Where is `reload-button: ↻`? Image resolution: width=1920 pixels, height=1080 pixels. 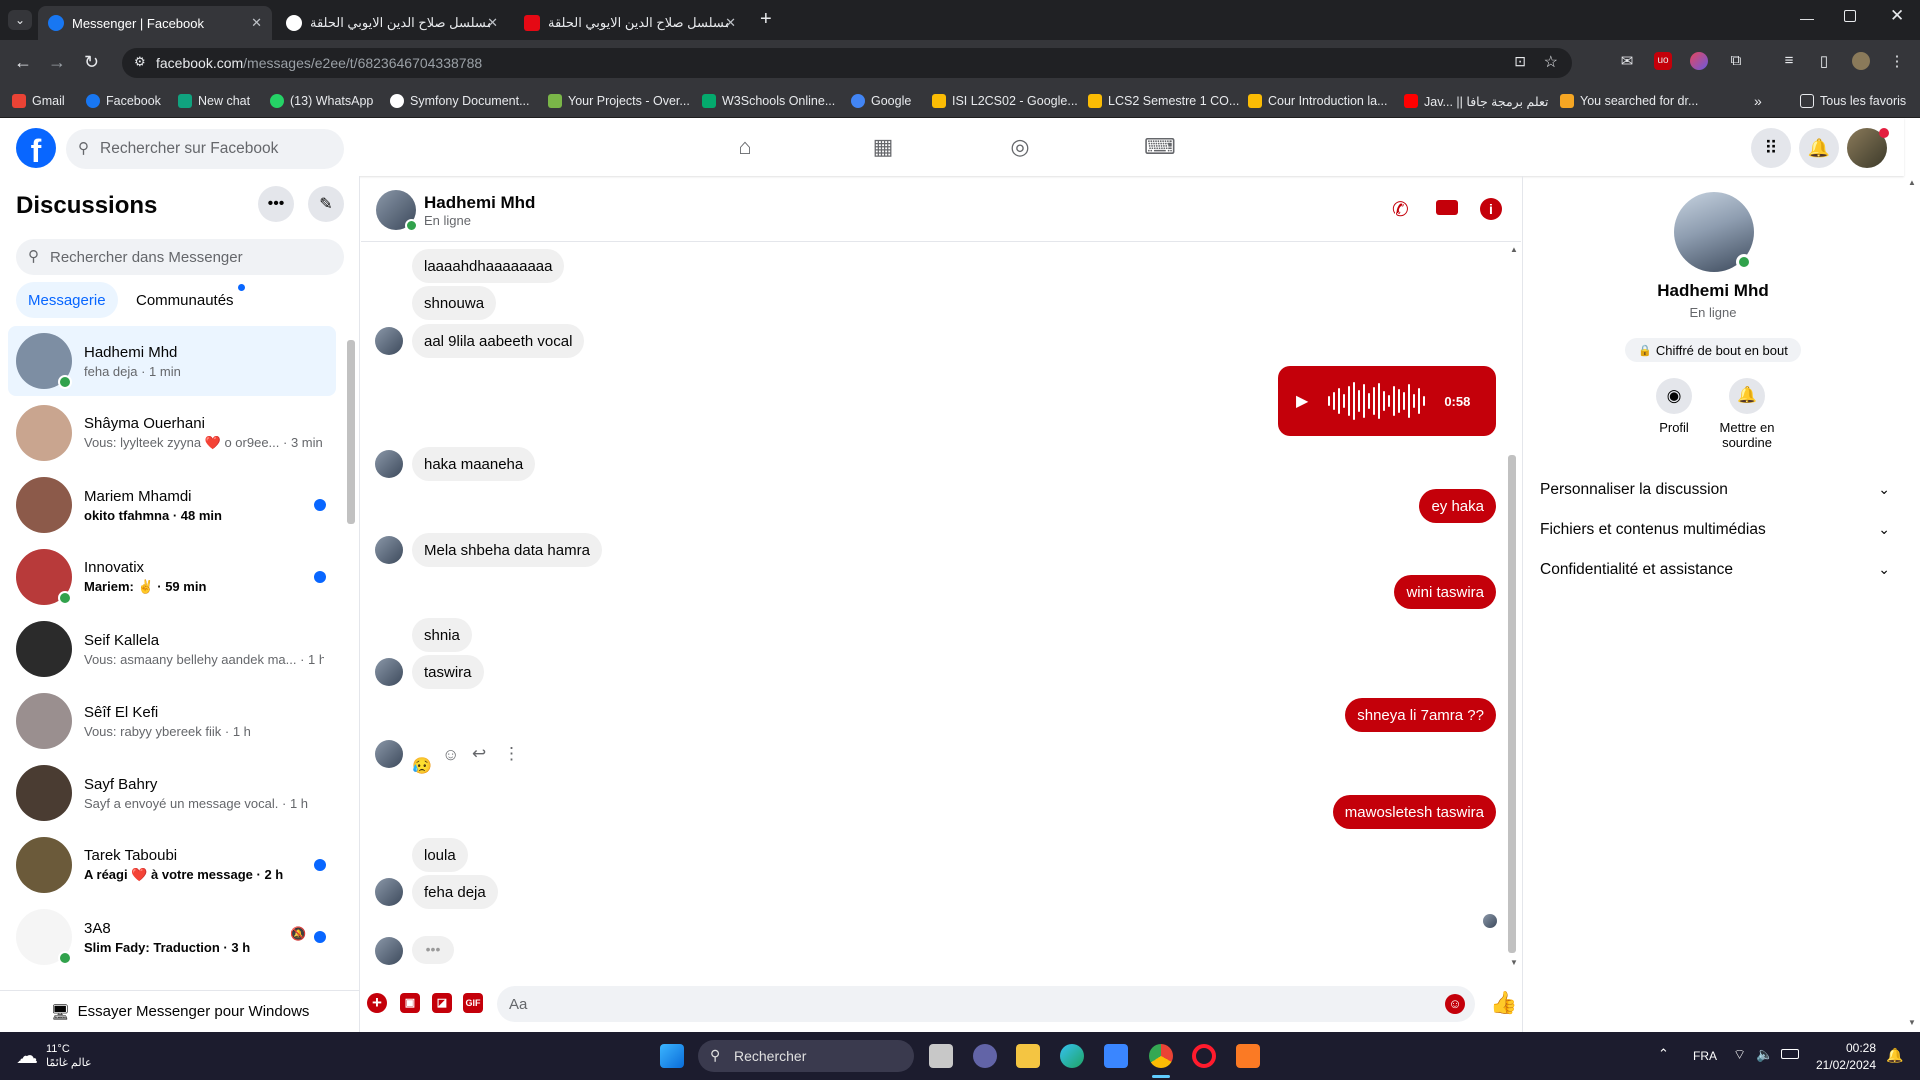 reload-button: ↻ is located at coordinates (91, 62).